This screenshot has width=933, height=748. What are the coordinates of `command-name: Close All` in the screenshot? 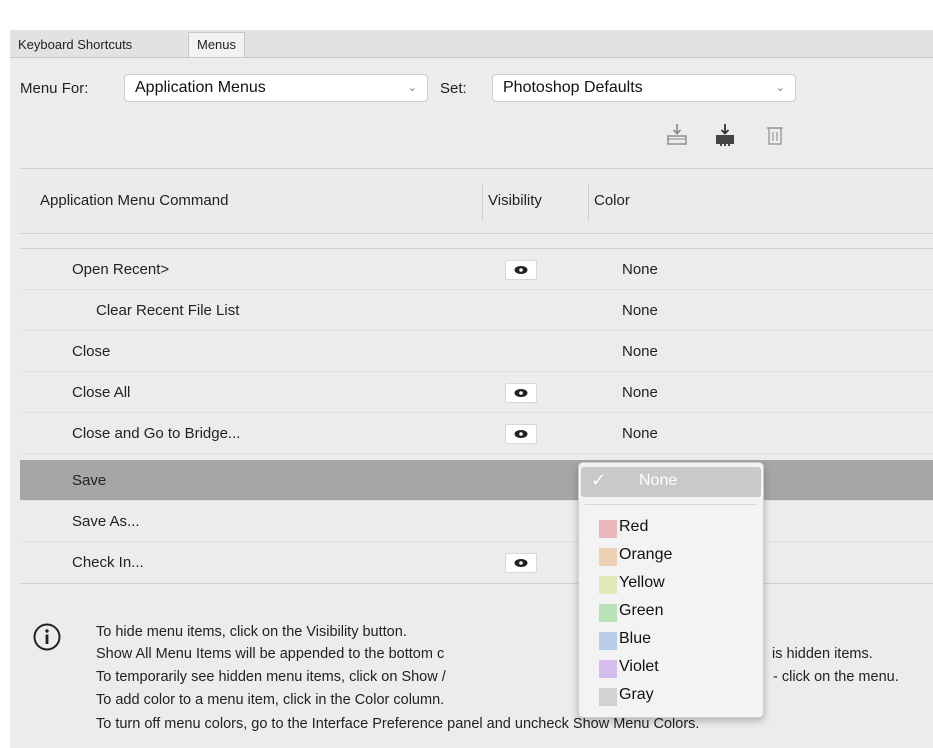 It's located at (101, 392).